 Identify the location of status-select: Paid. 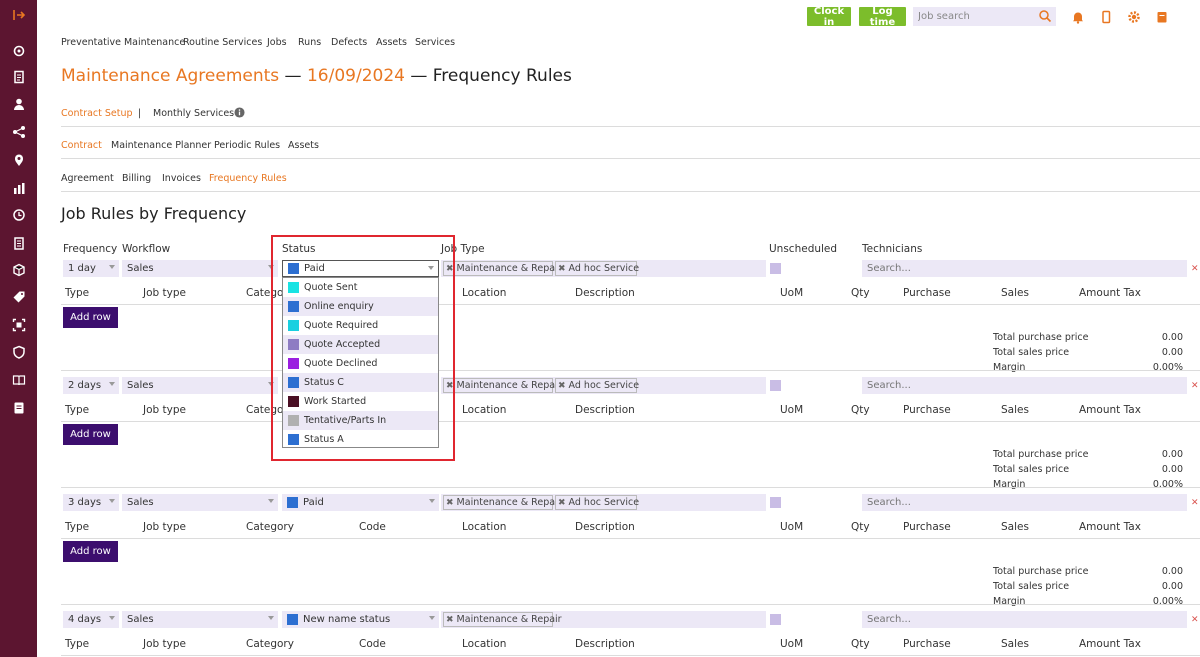
(360, 502).